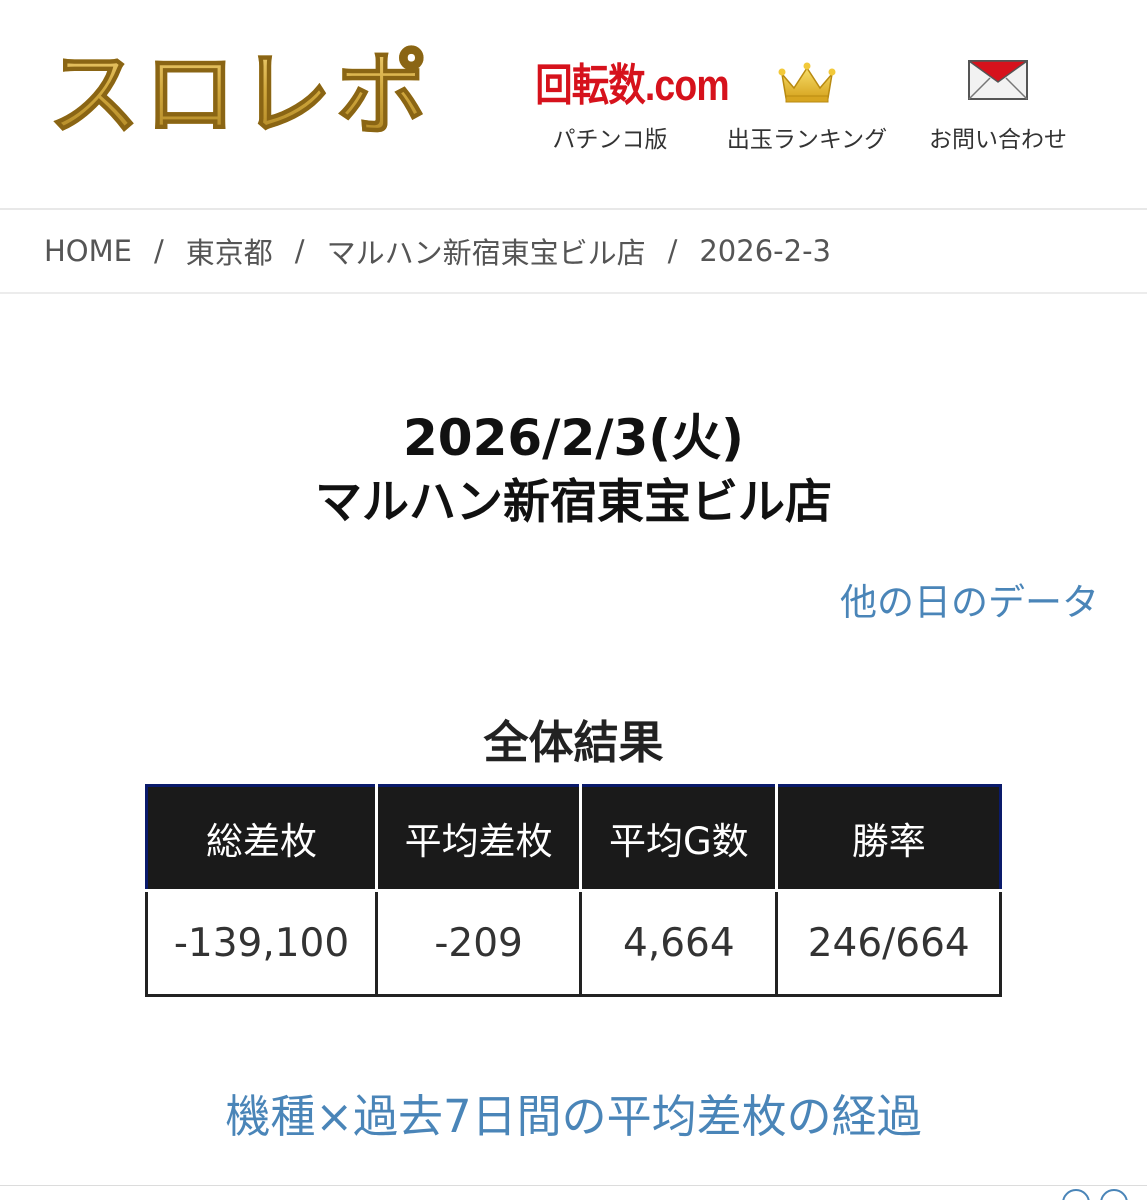 This screenshot has width=1147, height=1200. Describe the element at coordinates (88, 251) in the screenshot. I see `breadcrumb-home: HOME` at that location.